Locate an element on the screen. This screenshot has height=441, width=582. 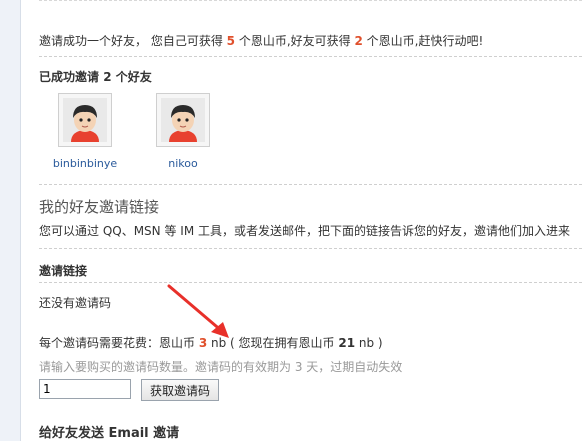
annotation-arrow-icon is located at coordinates (198, 311).